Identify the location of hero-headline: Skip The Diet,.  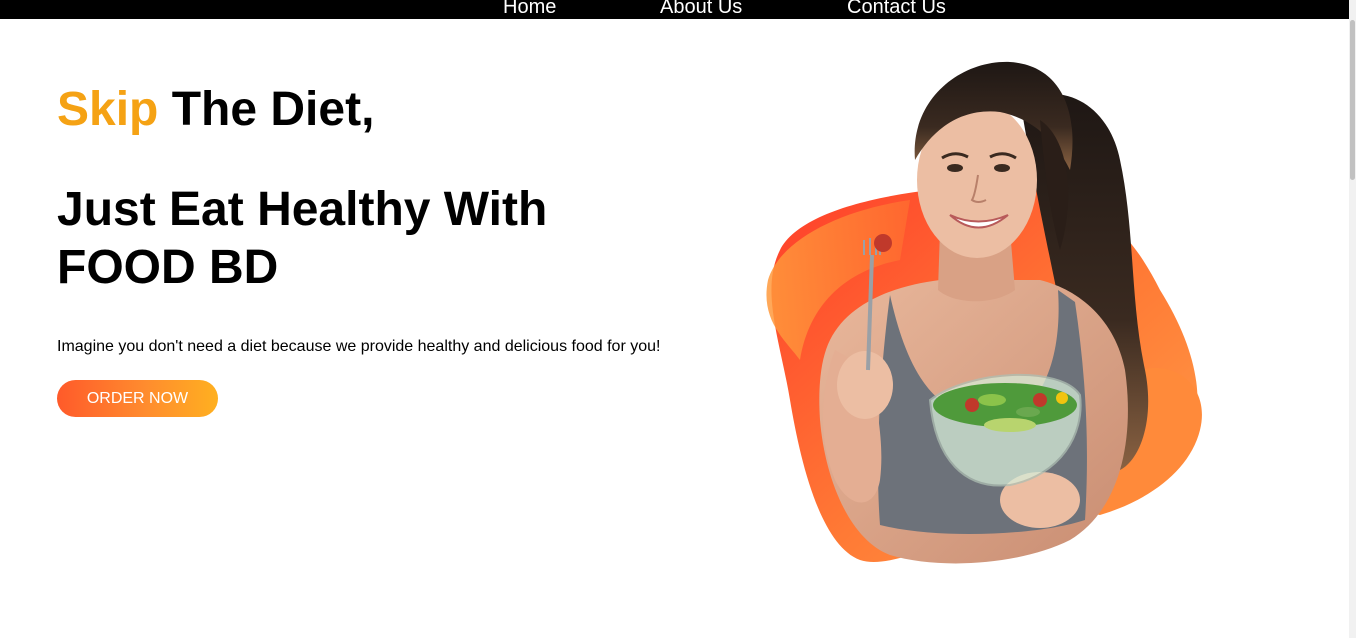
(215, 110).